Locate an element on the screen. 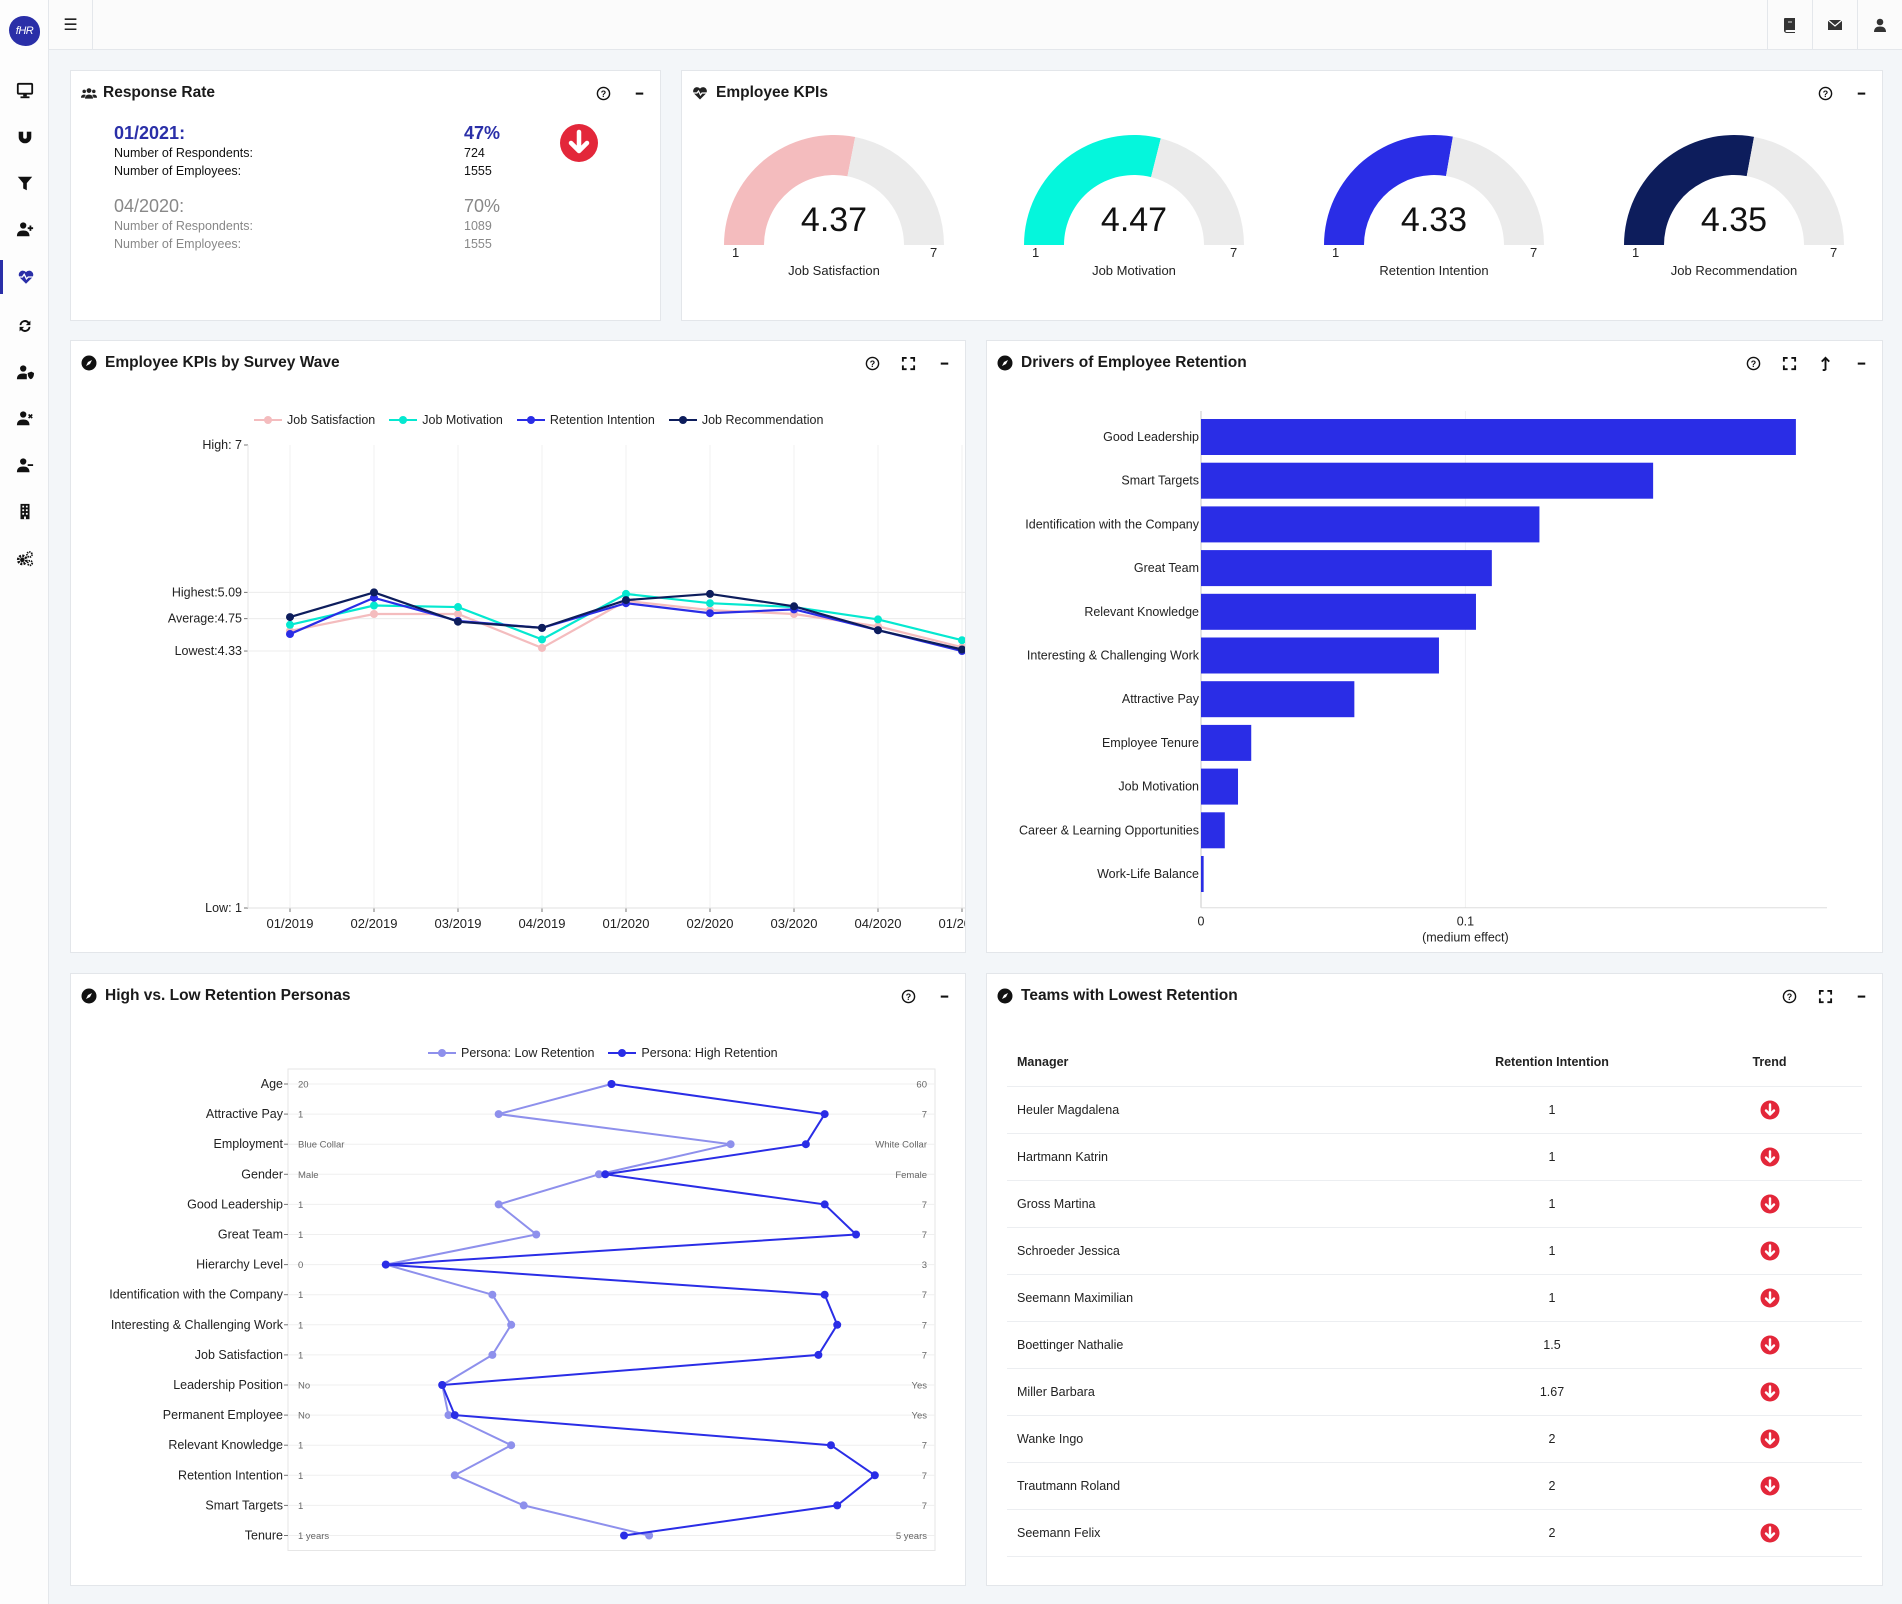 The height and width of the screenshot is (1604, 1902). table-row: Heuler Magdalena 1 is located at coordinates (1434, 1110).